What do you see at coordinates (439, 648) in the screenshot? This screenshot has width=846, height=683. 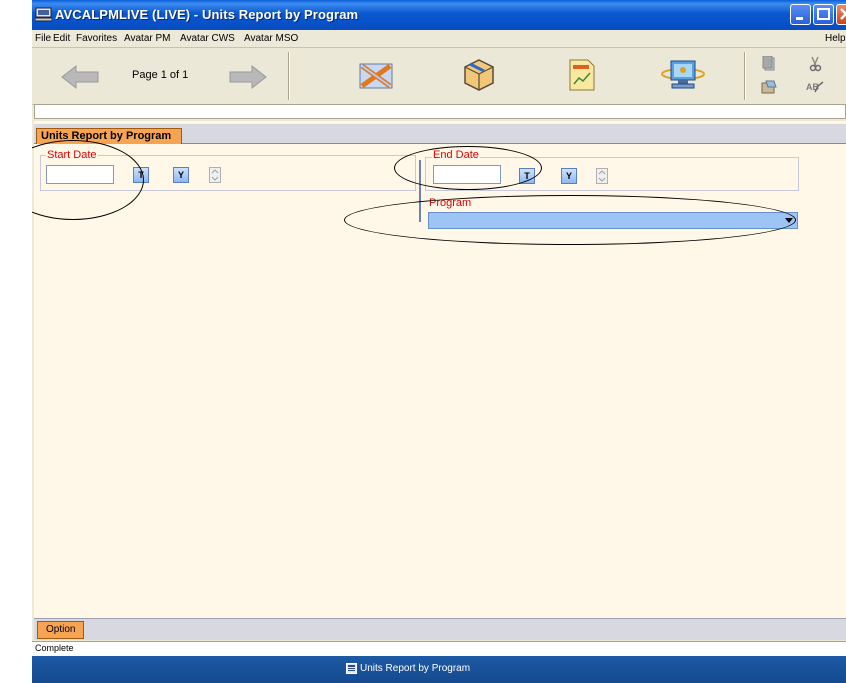 I see `status-bar: Complete` at bounding box center [439, 648].